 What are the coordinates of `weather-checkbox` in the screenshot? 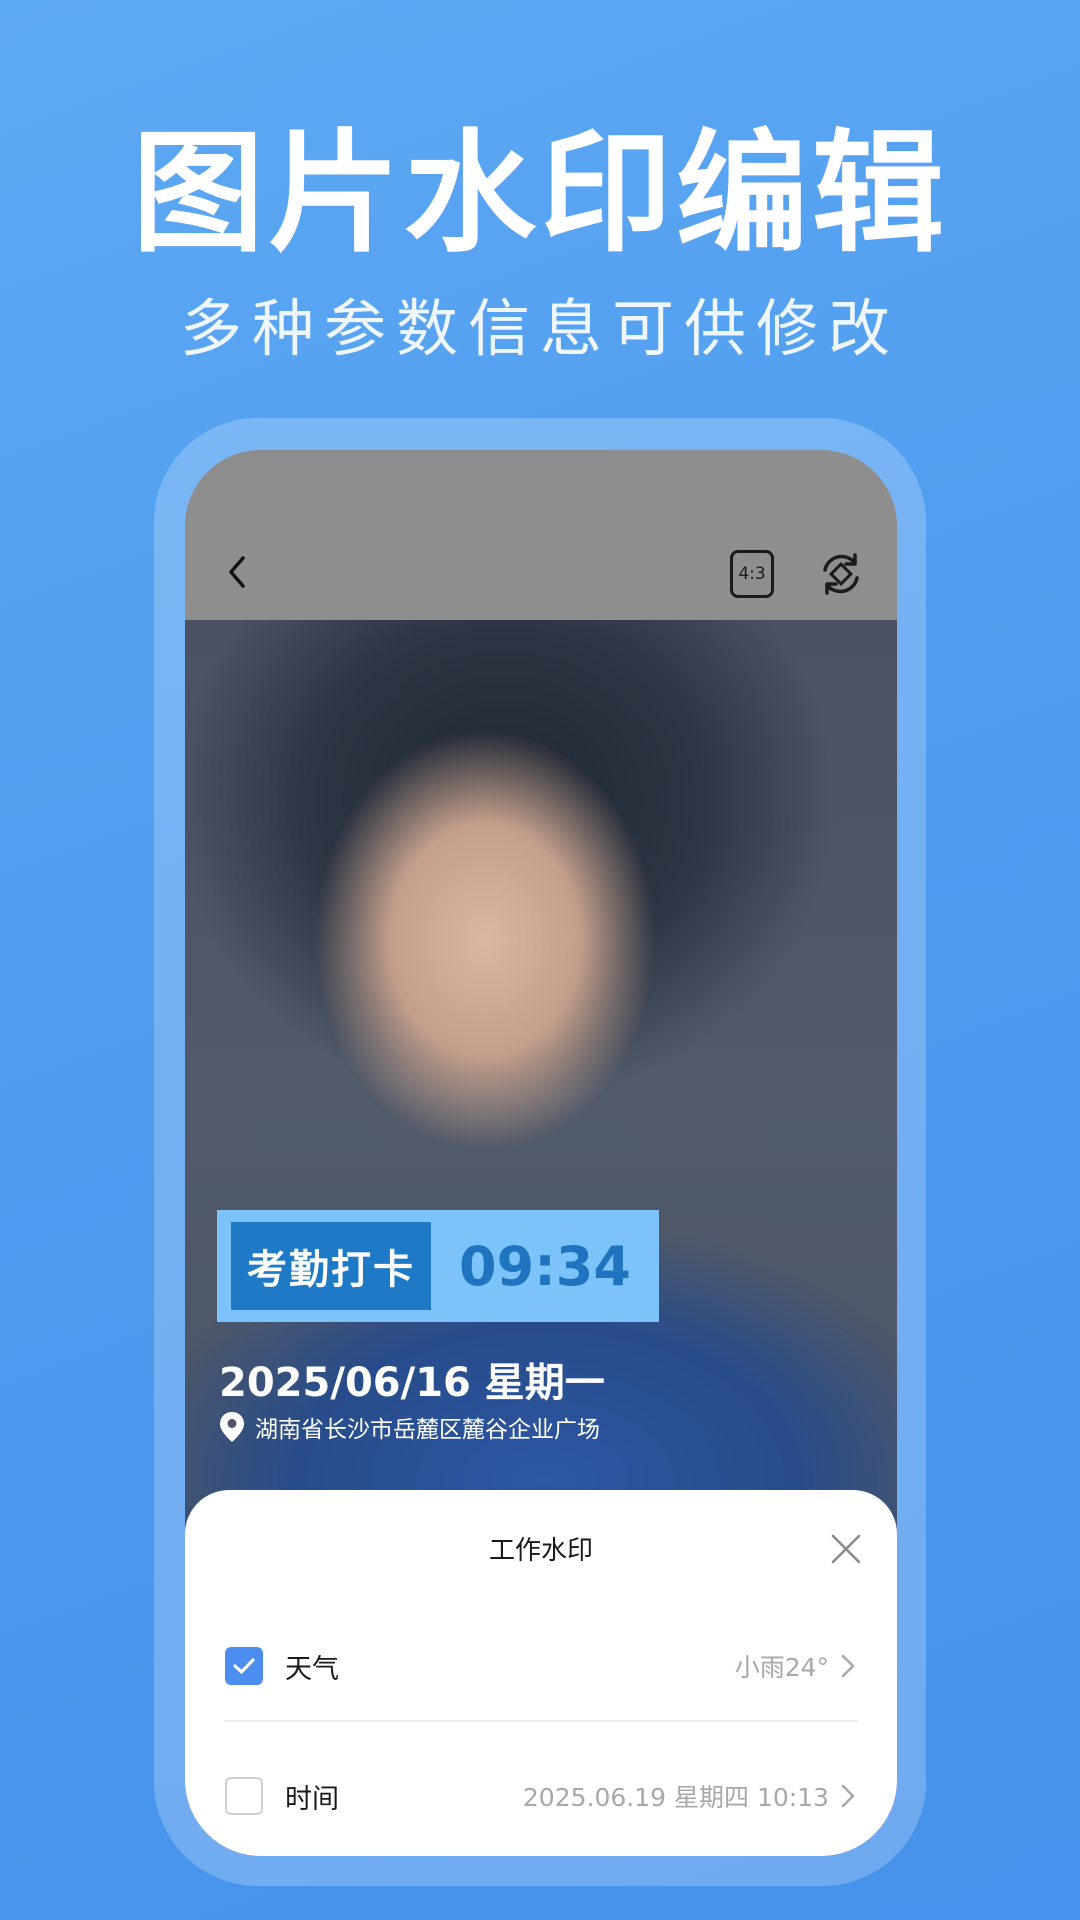 It's located at (244, 1666).